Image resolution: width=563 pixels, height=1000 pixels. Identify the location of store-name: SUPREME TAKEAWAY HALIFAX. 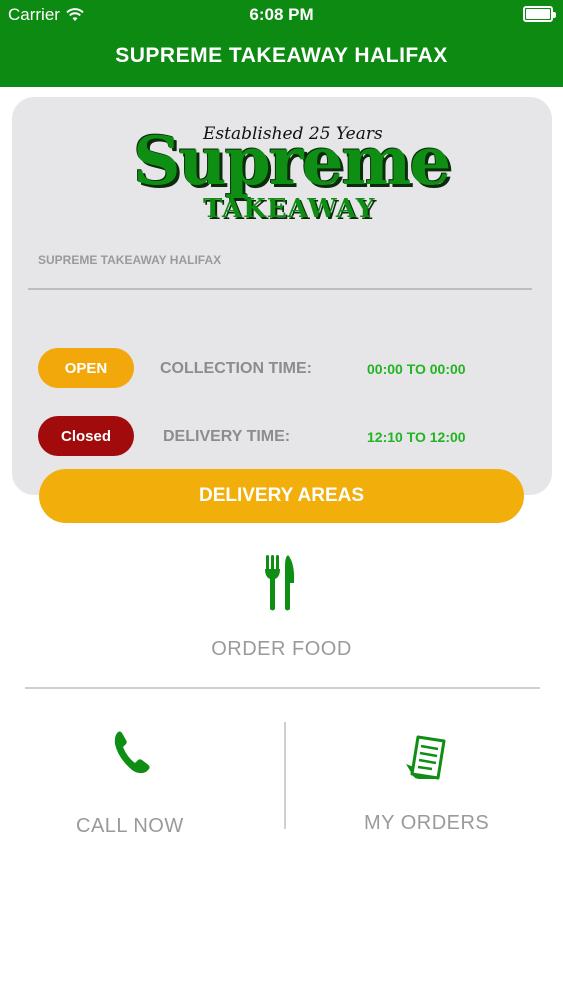
(130, 260).